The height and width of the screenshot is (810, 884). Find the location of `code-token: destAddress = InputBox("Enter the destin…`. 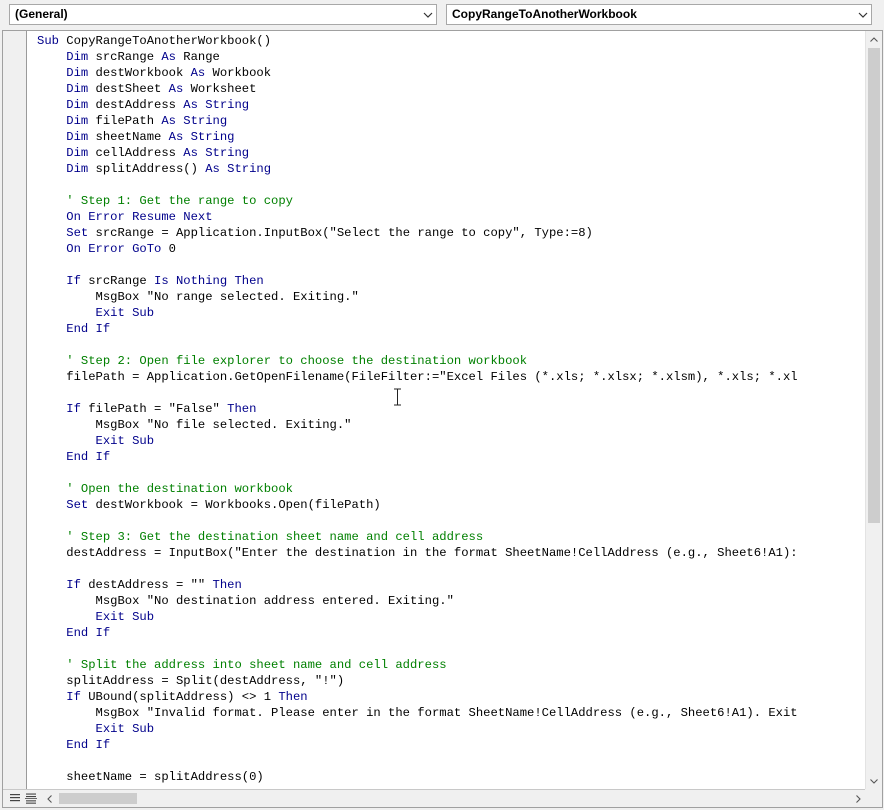

code-token: destAddress = InputBox("Enter the destin… is located at coordinates (417, 553).